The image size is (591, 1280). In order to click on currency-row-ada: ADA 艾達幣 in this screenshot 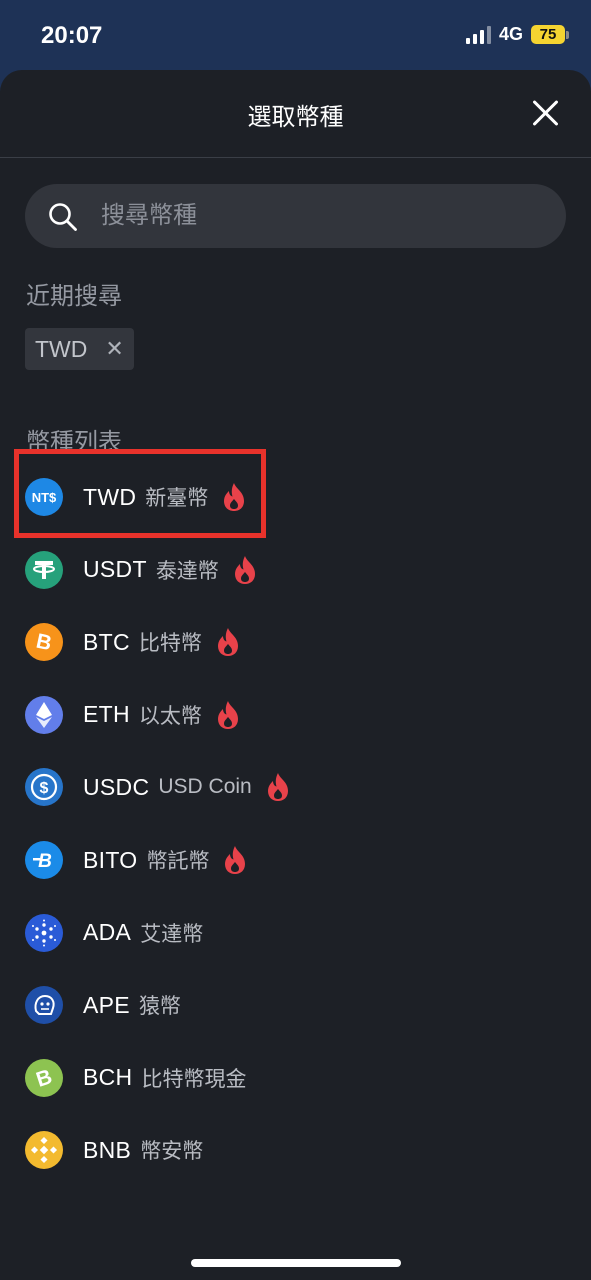, I will do `click(114, 933)`.